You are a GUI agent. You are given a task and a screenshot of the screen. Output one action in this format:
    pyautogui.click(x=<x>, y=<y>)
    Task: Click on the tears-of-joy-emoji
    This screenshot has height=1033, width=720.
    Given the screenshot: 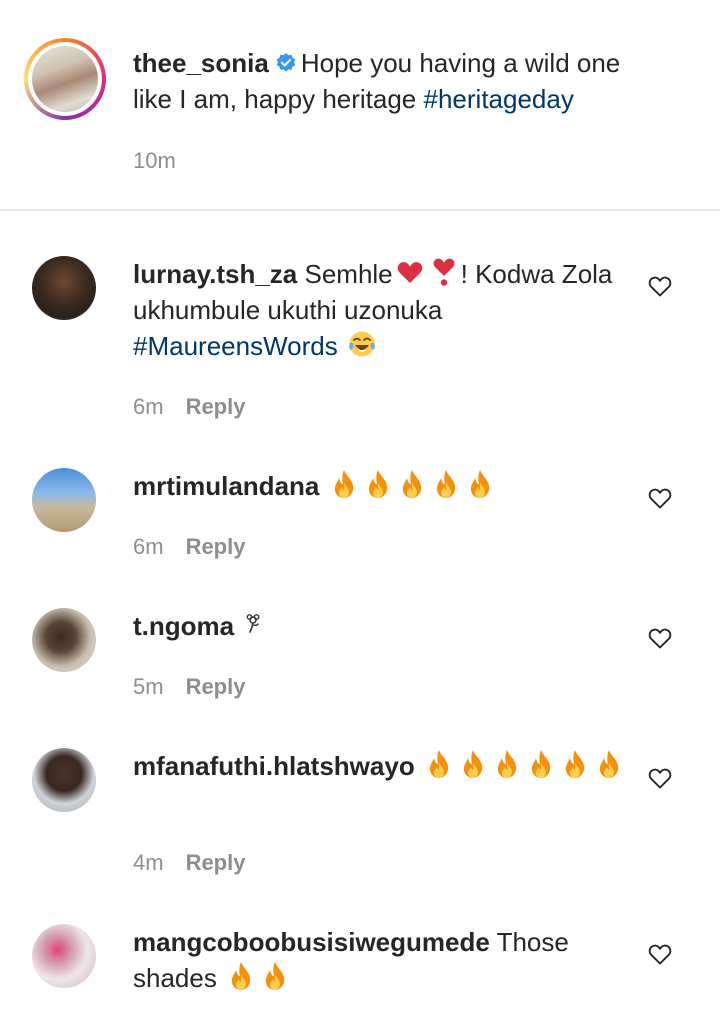 What is the action you would take?
    pyautogui.click(x=362, y=344)
    